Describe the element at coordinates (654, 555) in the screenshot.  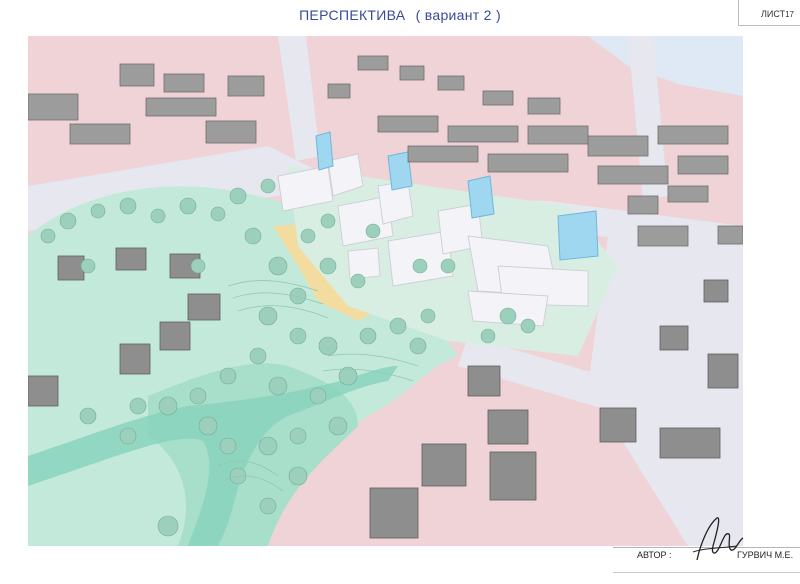
I see `author-label: АВТОР :` at that location.